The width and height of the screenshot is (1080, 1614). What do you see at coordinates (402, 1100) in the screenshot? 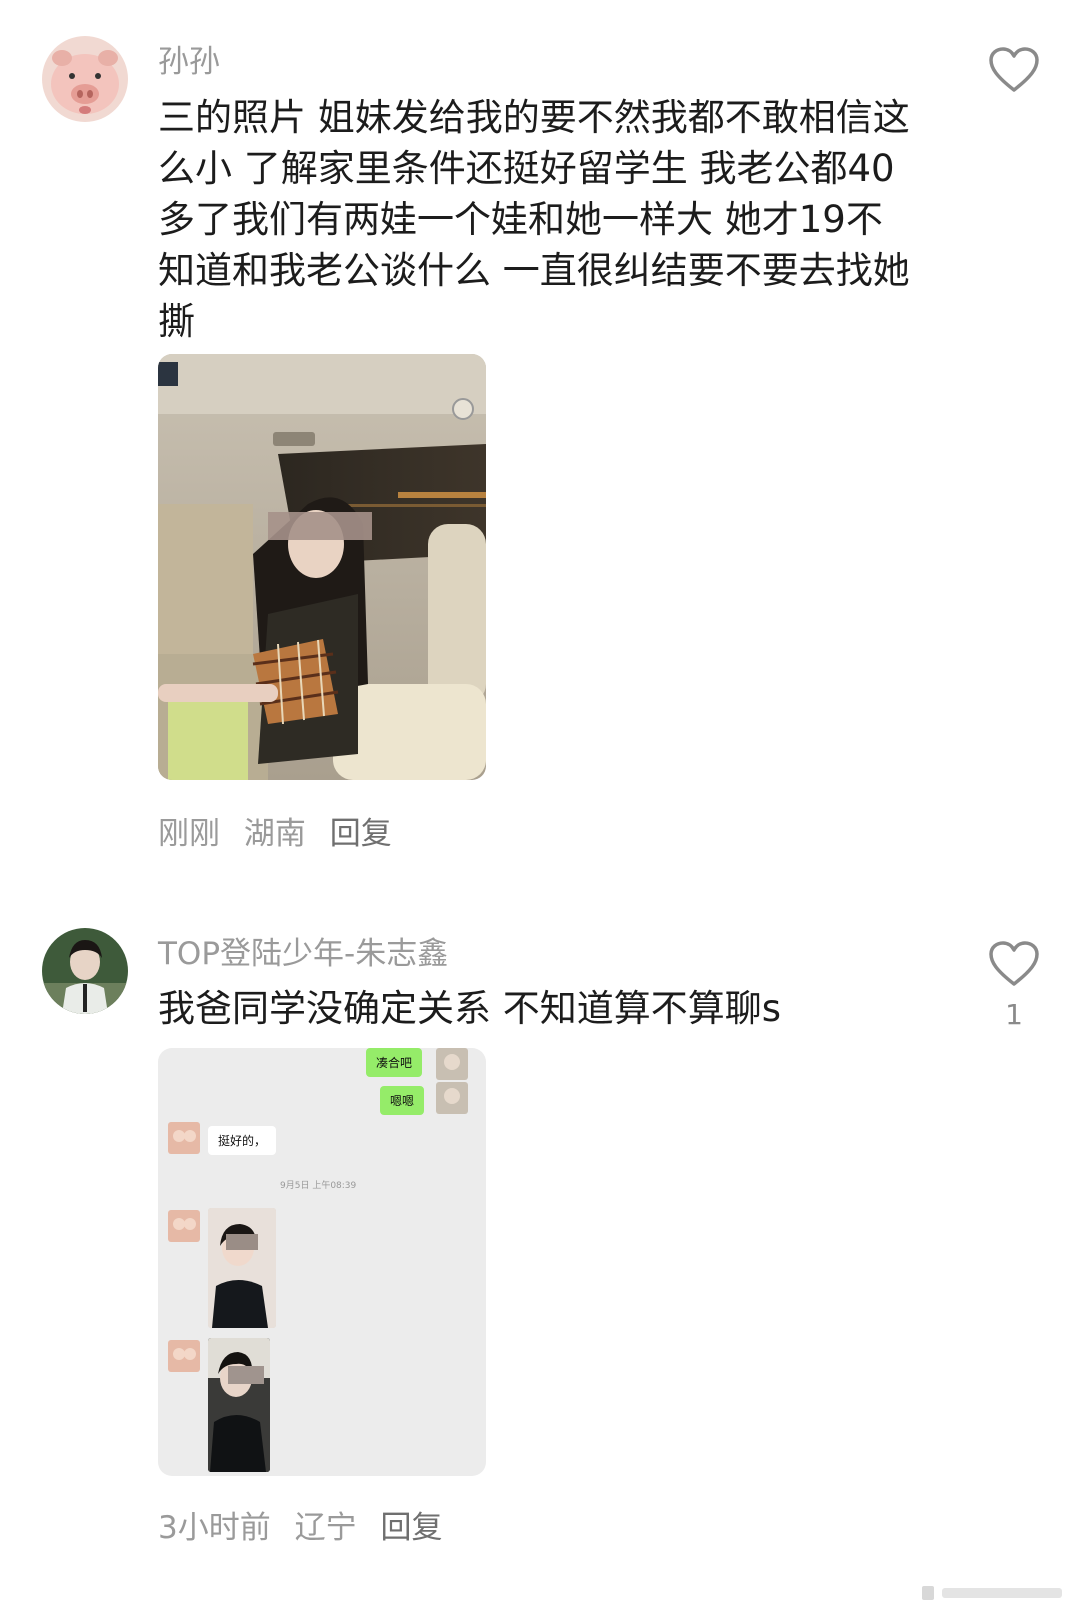
I see `chat-bubble-right: 嗯嗯` at bounding box center [402, 1100].